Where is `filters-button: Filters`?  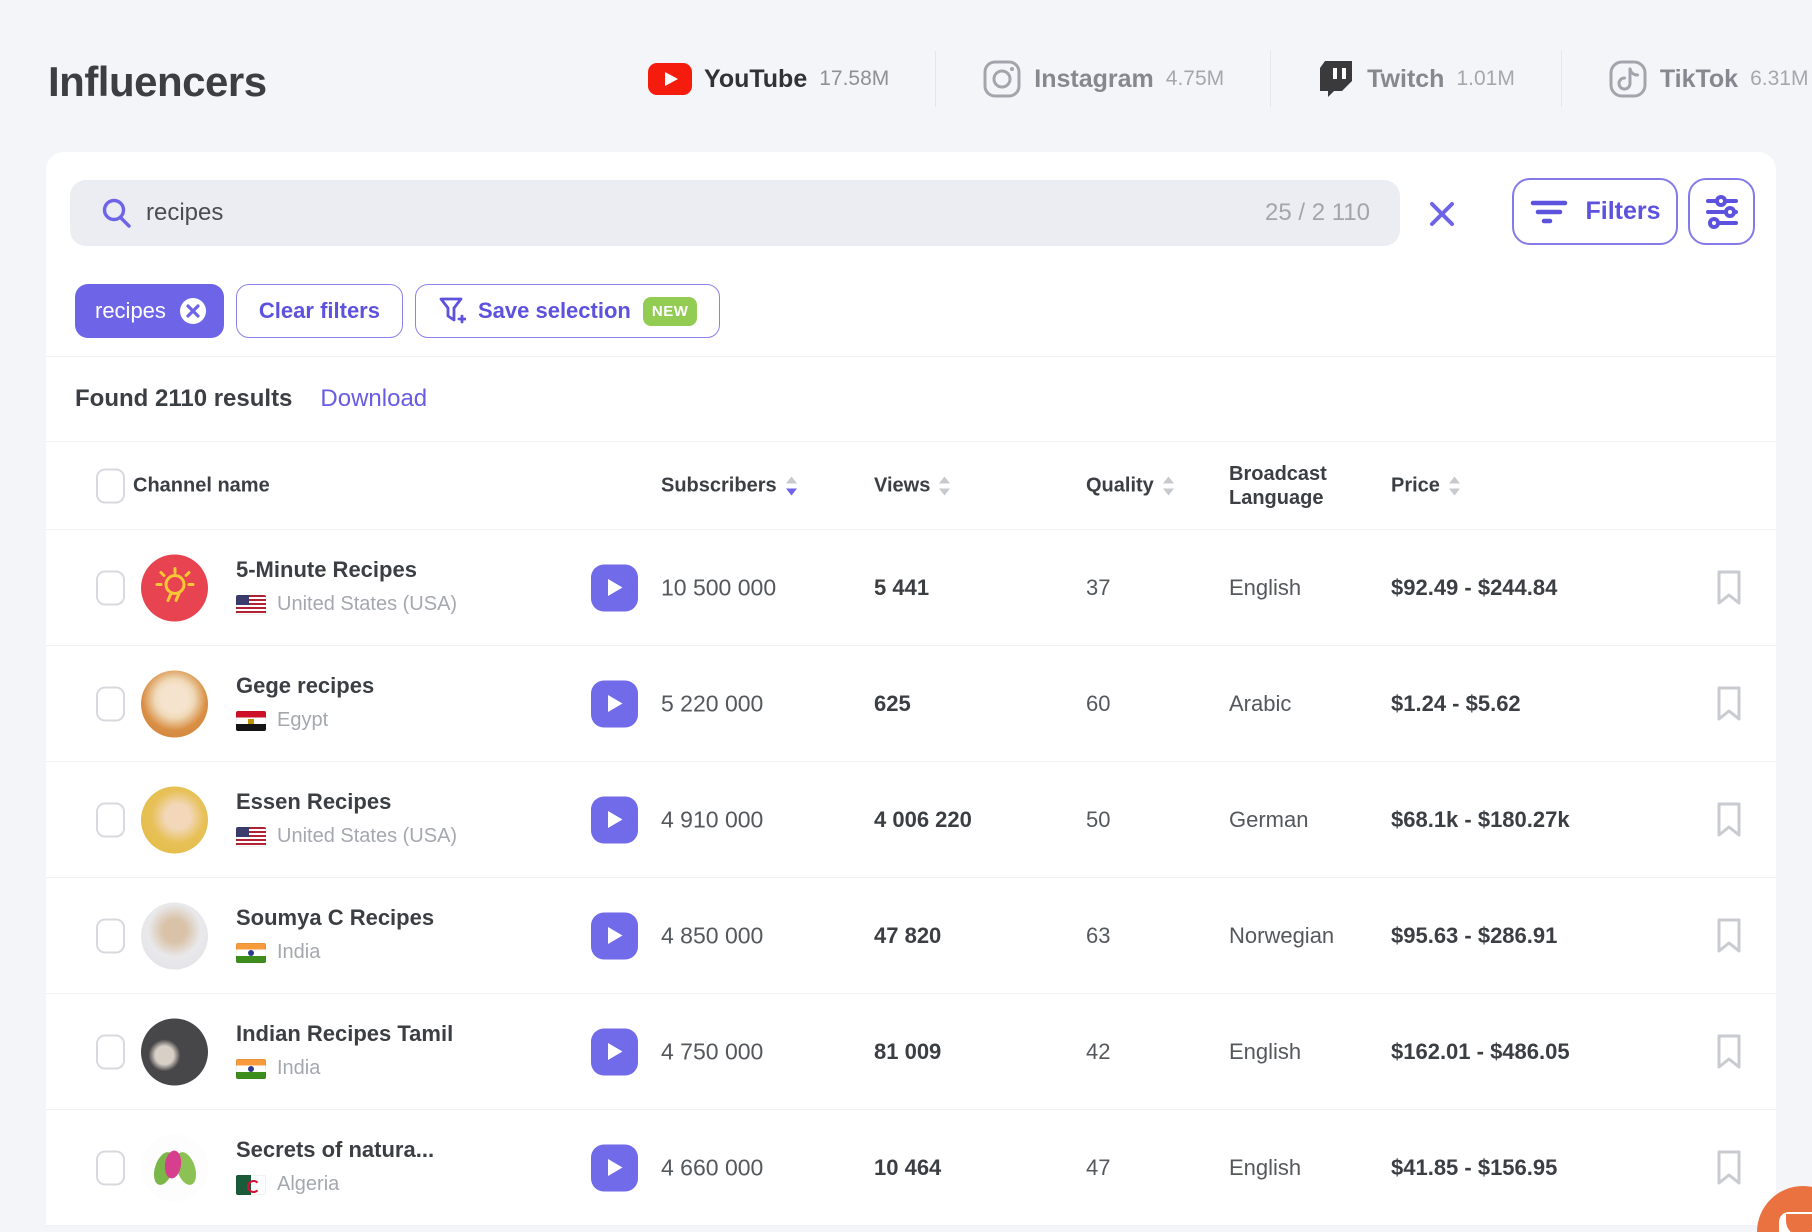 filters-button: Filters is located at coordinates (1595, 211).